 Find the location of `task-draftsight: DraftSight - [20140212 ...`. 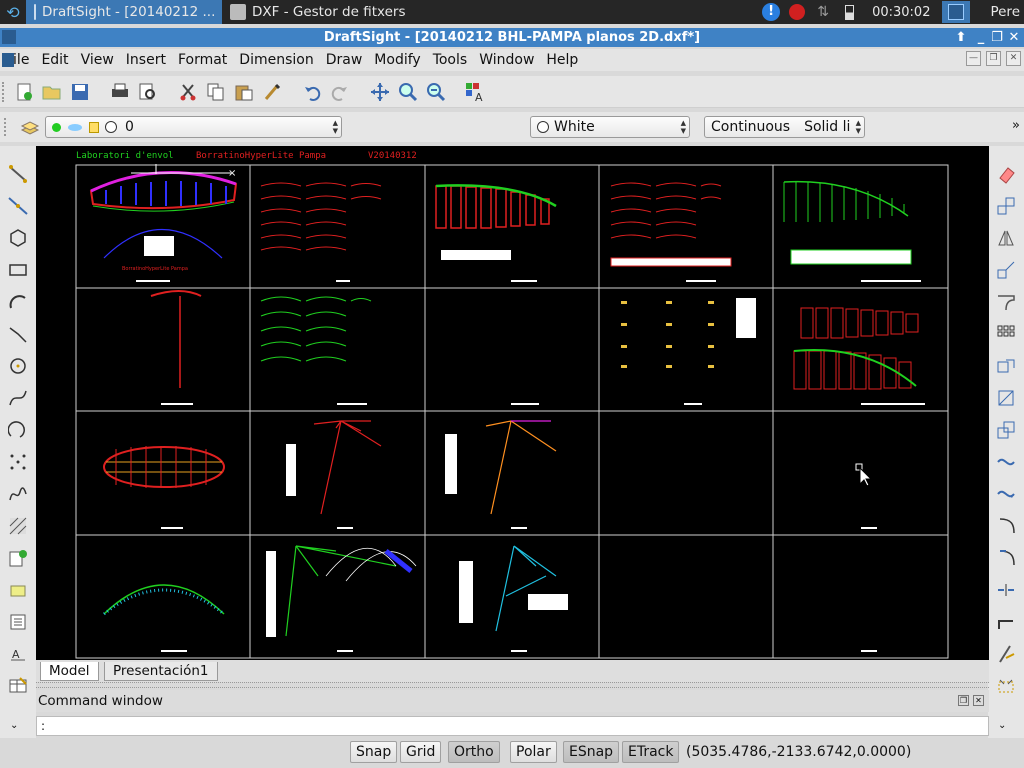

task-draftsight: DraftSight - [20140212 ... is located at coordinates (124, 12).